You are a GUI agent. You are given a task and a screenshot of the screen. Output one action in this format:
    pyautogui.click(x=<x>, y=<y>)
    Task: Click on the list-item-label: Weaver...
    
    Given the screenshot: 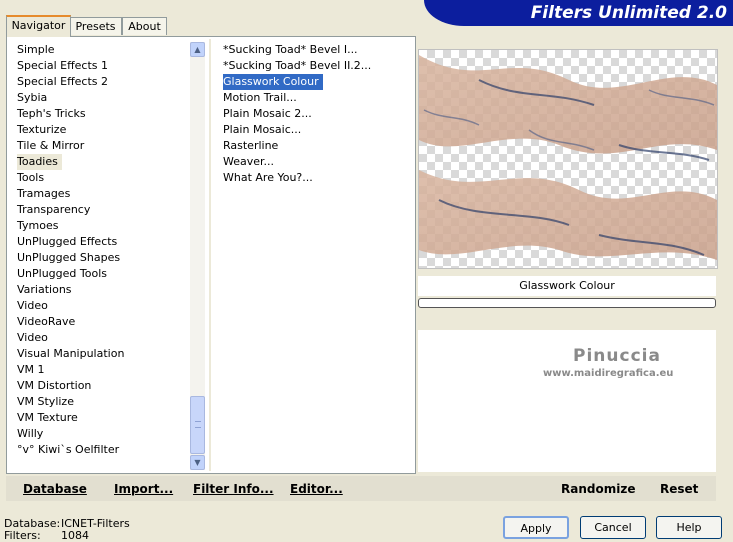 What is the action you would take?
    pyautogui.click(x=249, y=161)
    